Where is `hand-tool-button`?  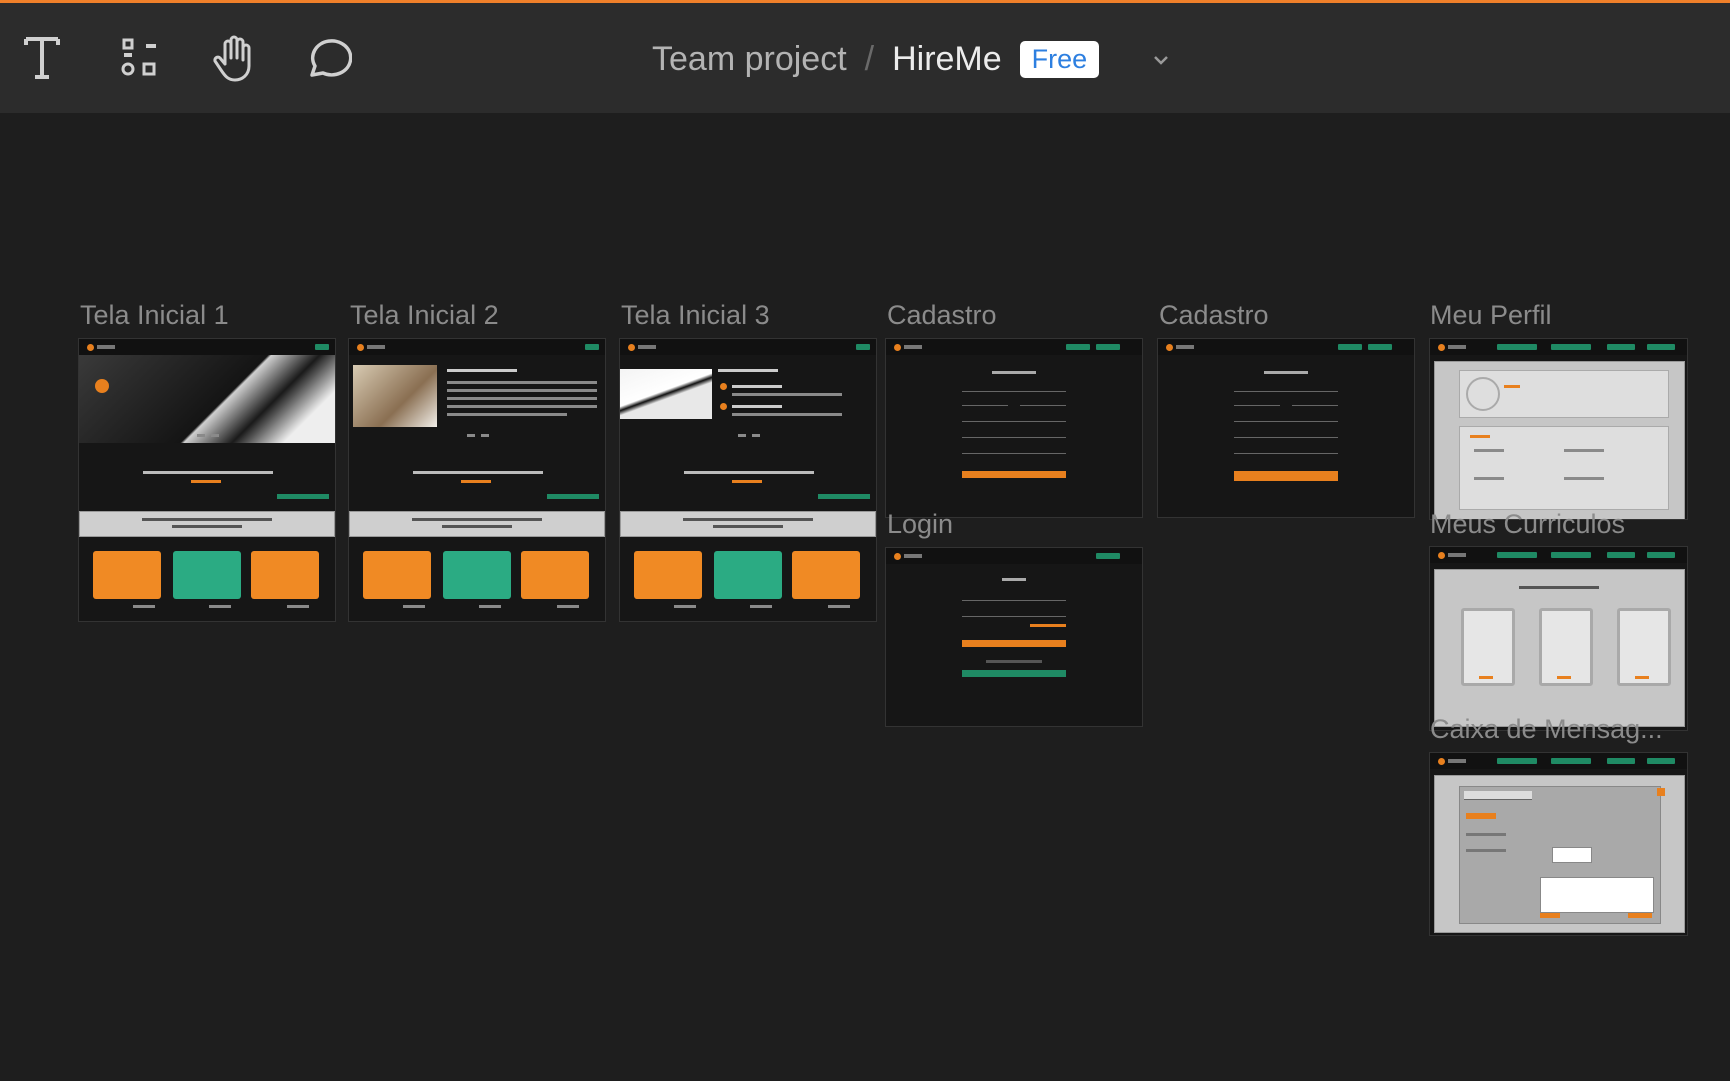
hand-tool-button is located at coordinates (234, 58).